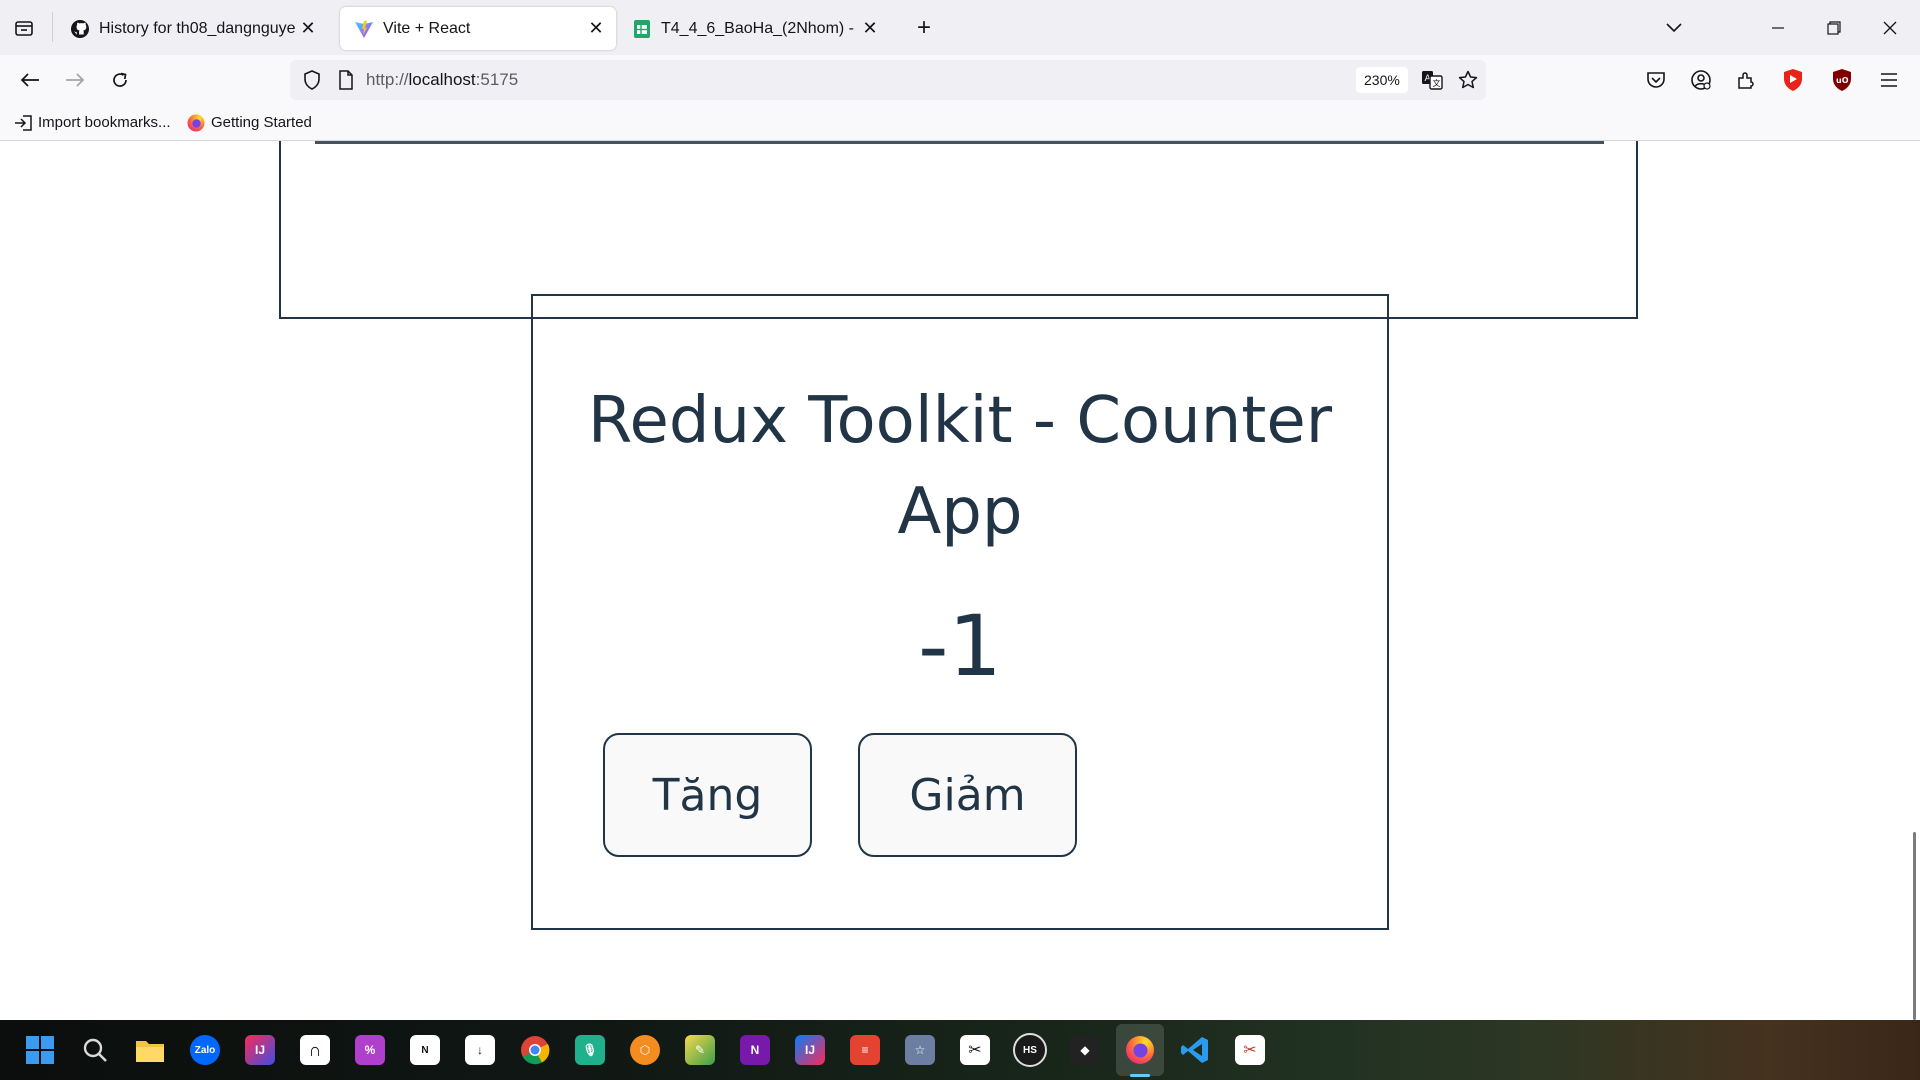 Image resolution: width=1920 pixels, height=1080 pixels. Describe the element at coordinates (427, 28) in the screenshot. I see `tab-label: Vite + React` at that location.